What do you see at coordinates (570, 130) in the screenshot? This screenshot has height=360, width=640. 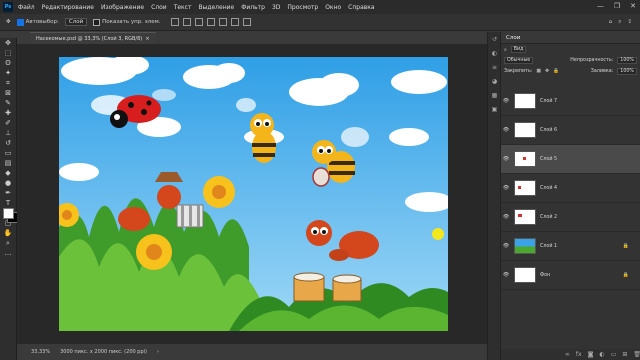 I see `layer-row: 👁 Слой 6` at bounding box center [570, 130].